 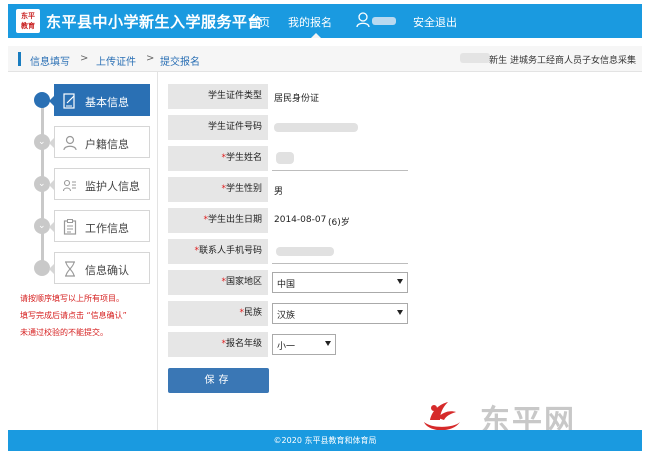 What do you see at coordinates (384, 21) in the screenshot?
I see `user-name-redacted` at bounding box center [384, 21].